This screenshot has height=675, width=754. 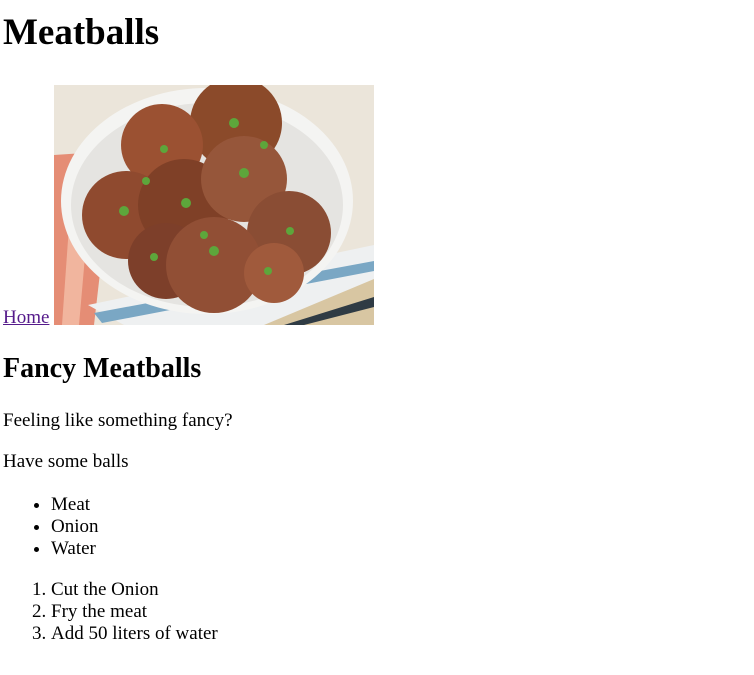 What do you see at coordinates (118, 420) in the screenshot?
I see `intro-paragraph: Feeling like something fancy?` at bounding box center [118, 420].